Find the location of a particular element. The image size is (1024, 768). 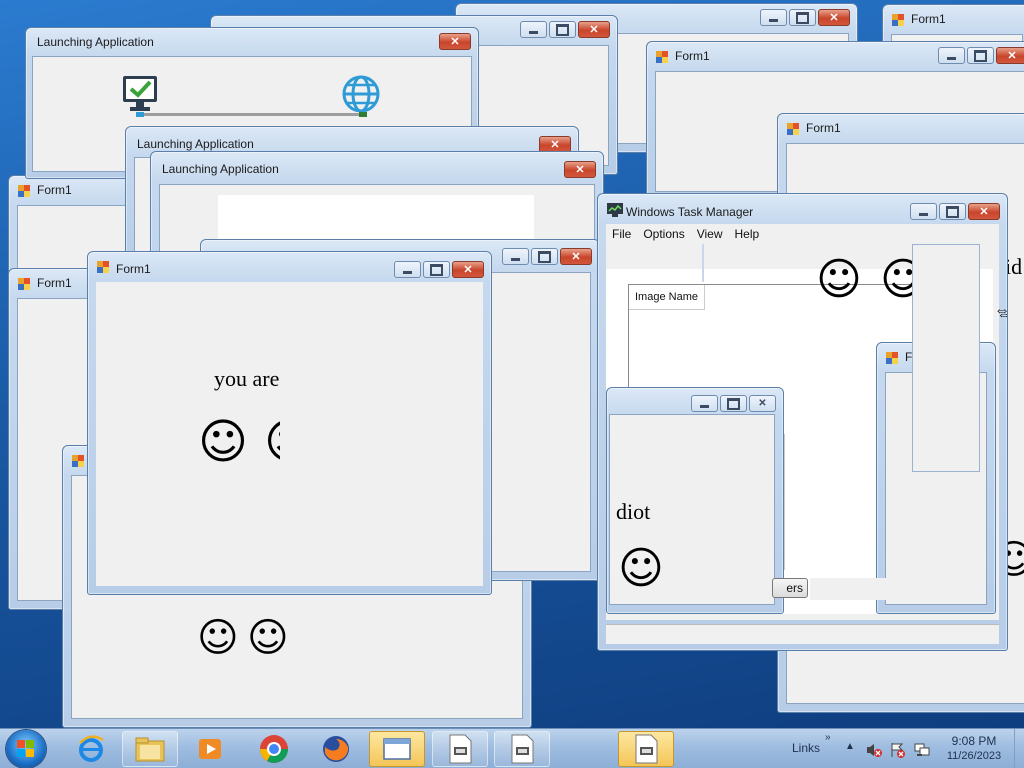

task-manager-icon is located at coordinates (615, 210).